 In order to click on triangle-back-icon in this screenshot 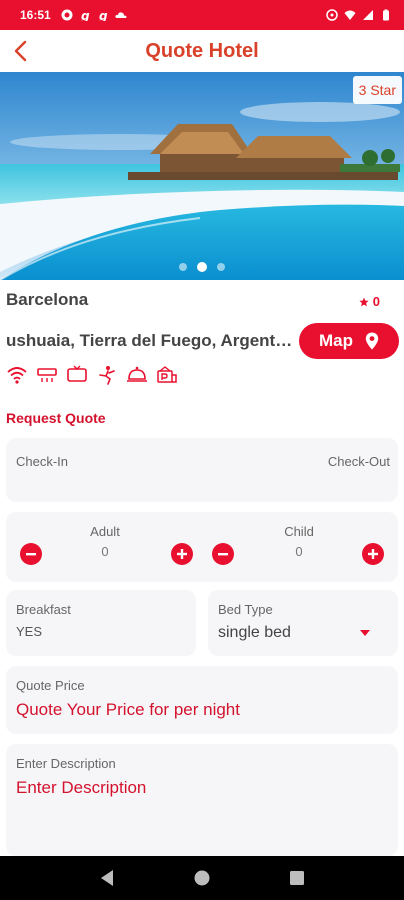, I will do `click(107, 878)`.